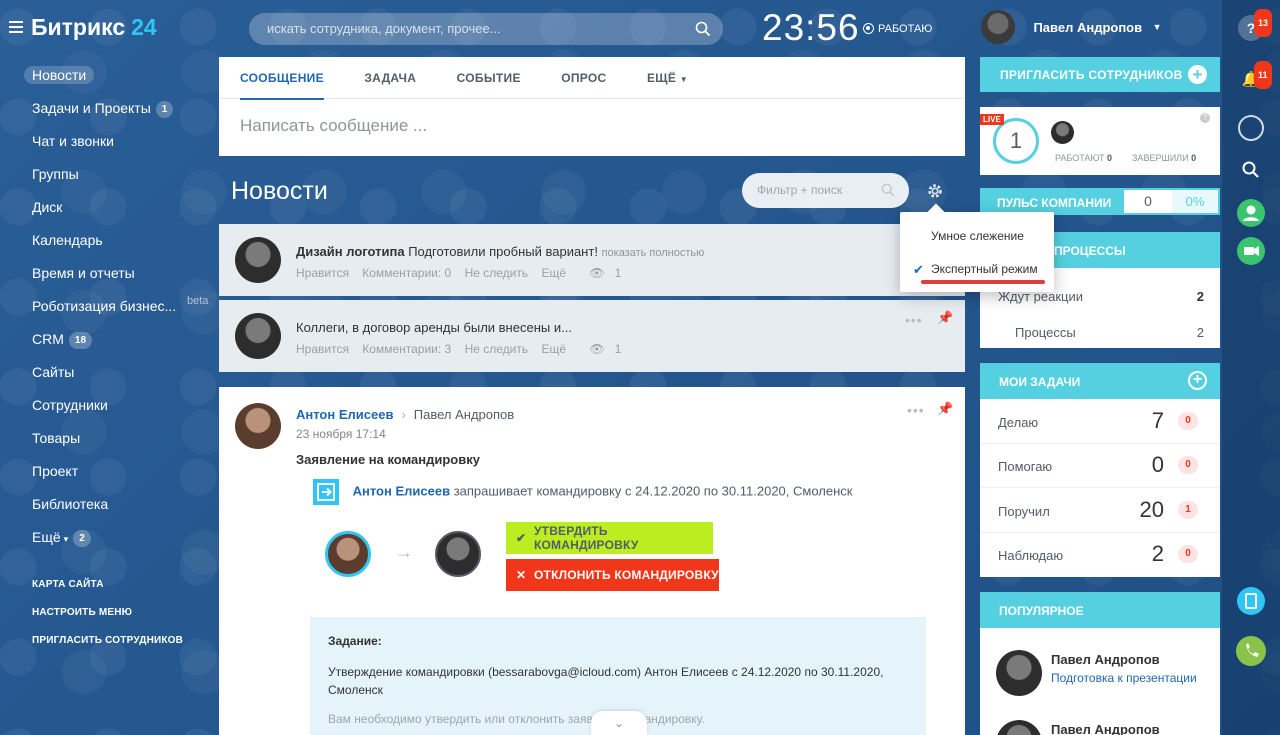 The height and width of the screenshot is (735, 1280). I want to click on sidebar-item-chat: Чат и звонки, so click(119, 146).